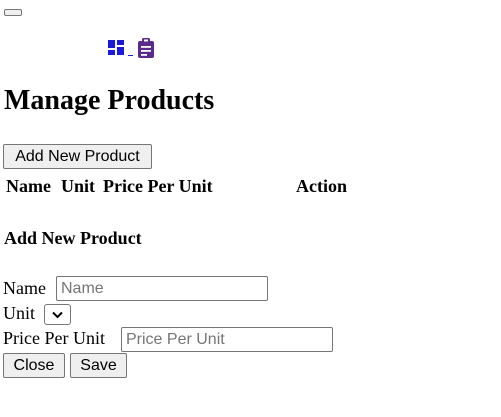  I want to click on chevron-down-icon, so click(57, 315).